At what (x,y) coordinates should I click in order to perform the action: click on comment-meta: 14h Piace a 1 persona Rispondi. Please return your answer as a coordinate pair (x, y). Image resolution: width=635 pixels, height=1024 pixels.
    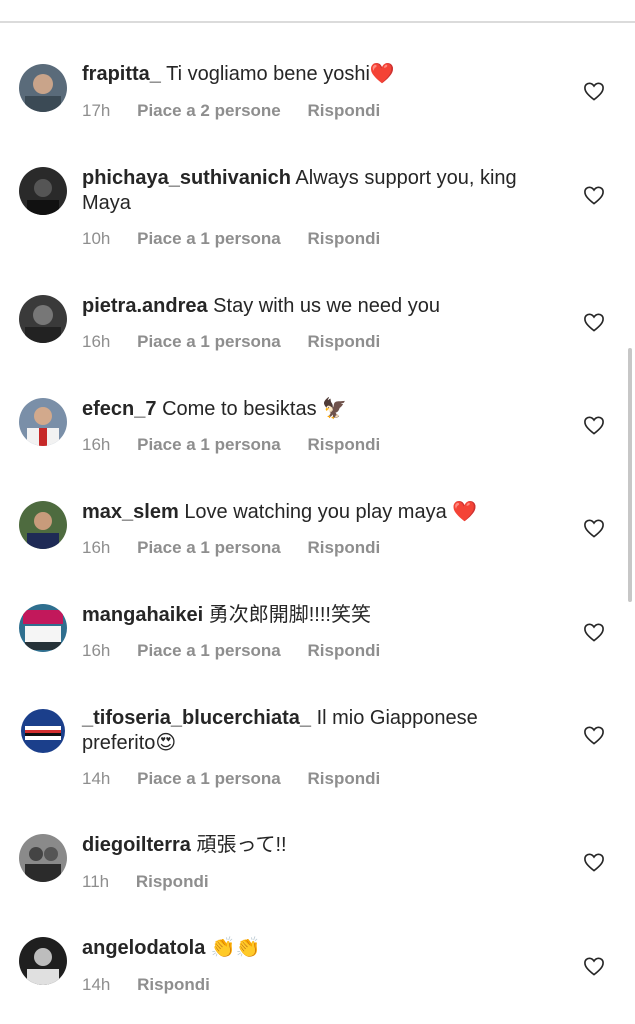
    Looking at the image, I should click on (242, 779).